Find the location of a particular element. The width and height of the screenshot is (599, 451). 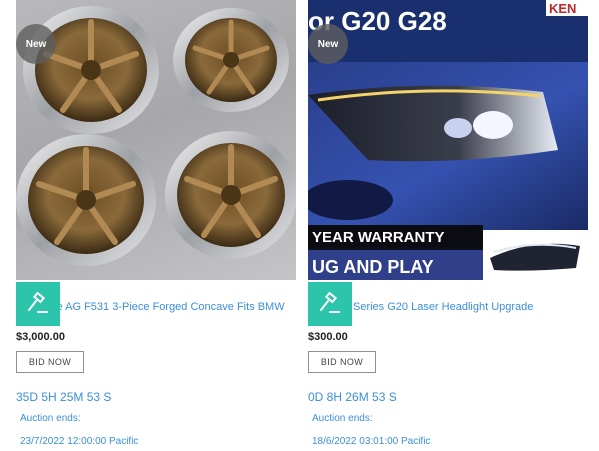

listing-price: $3,000.00 is located at coordinates (40, 337).